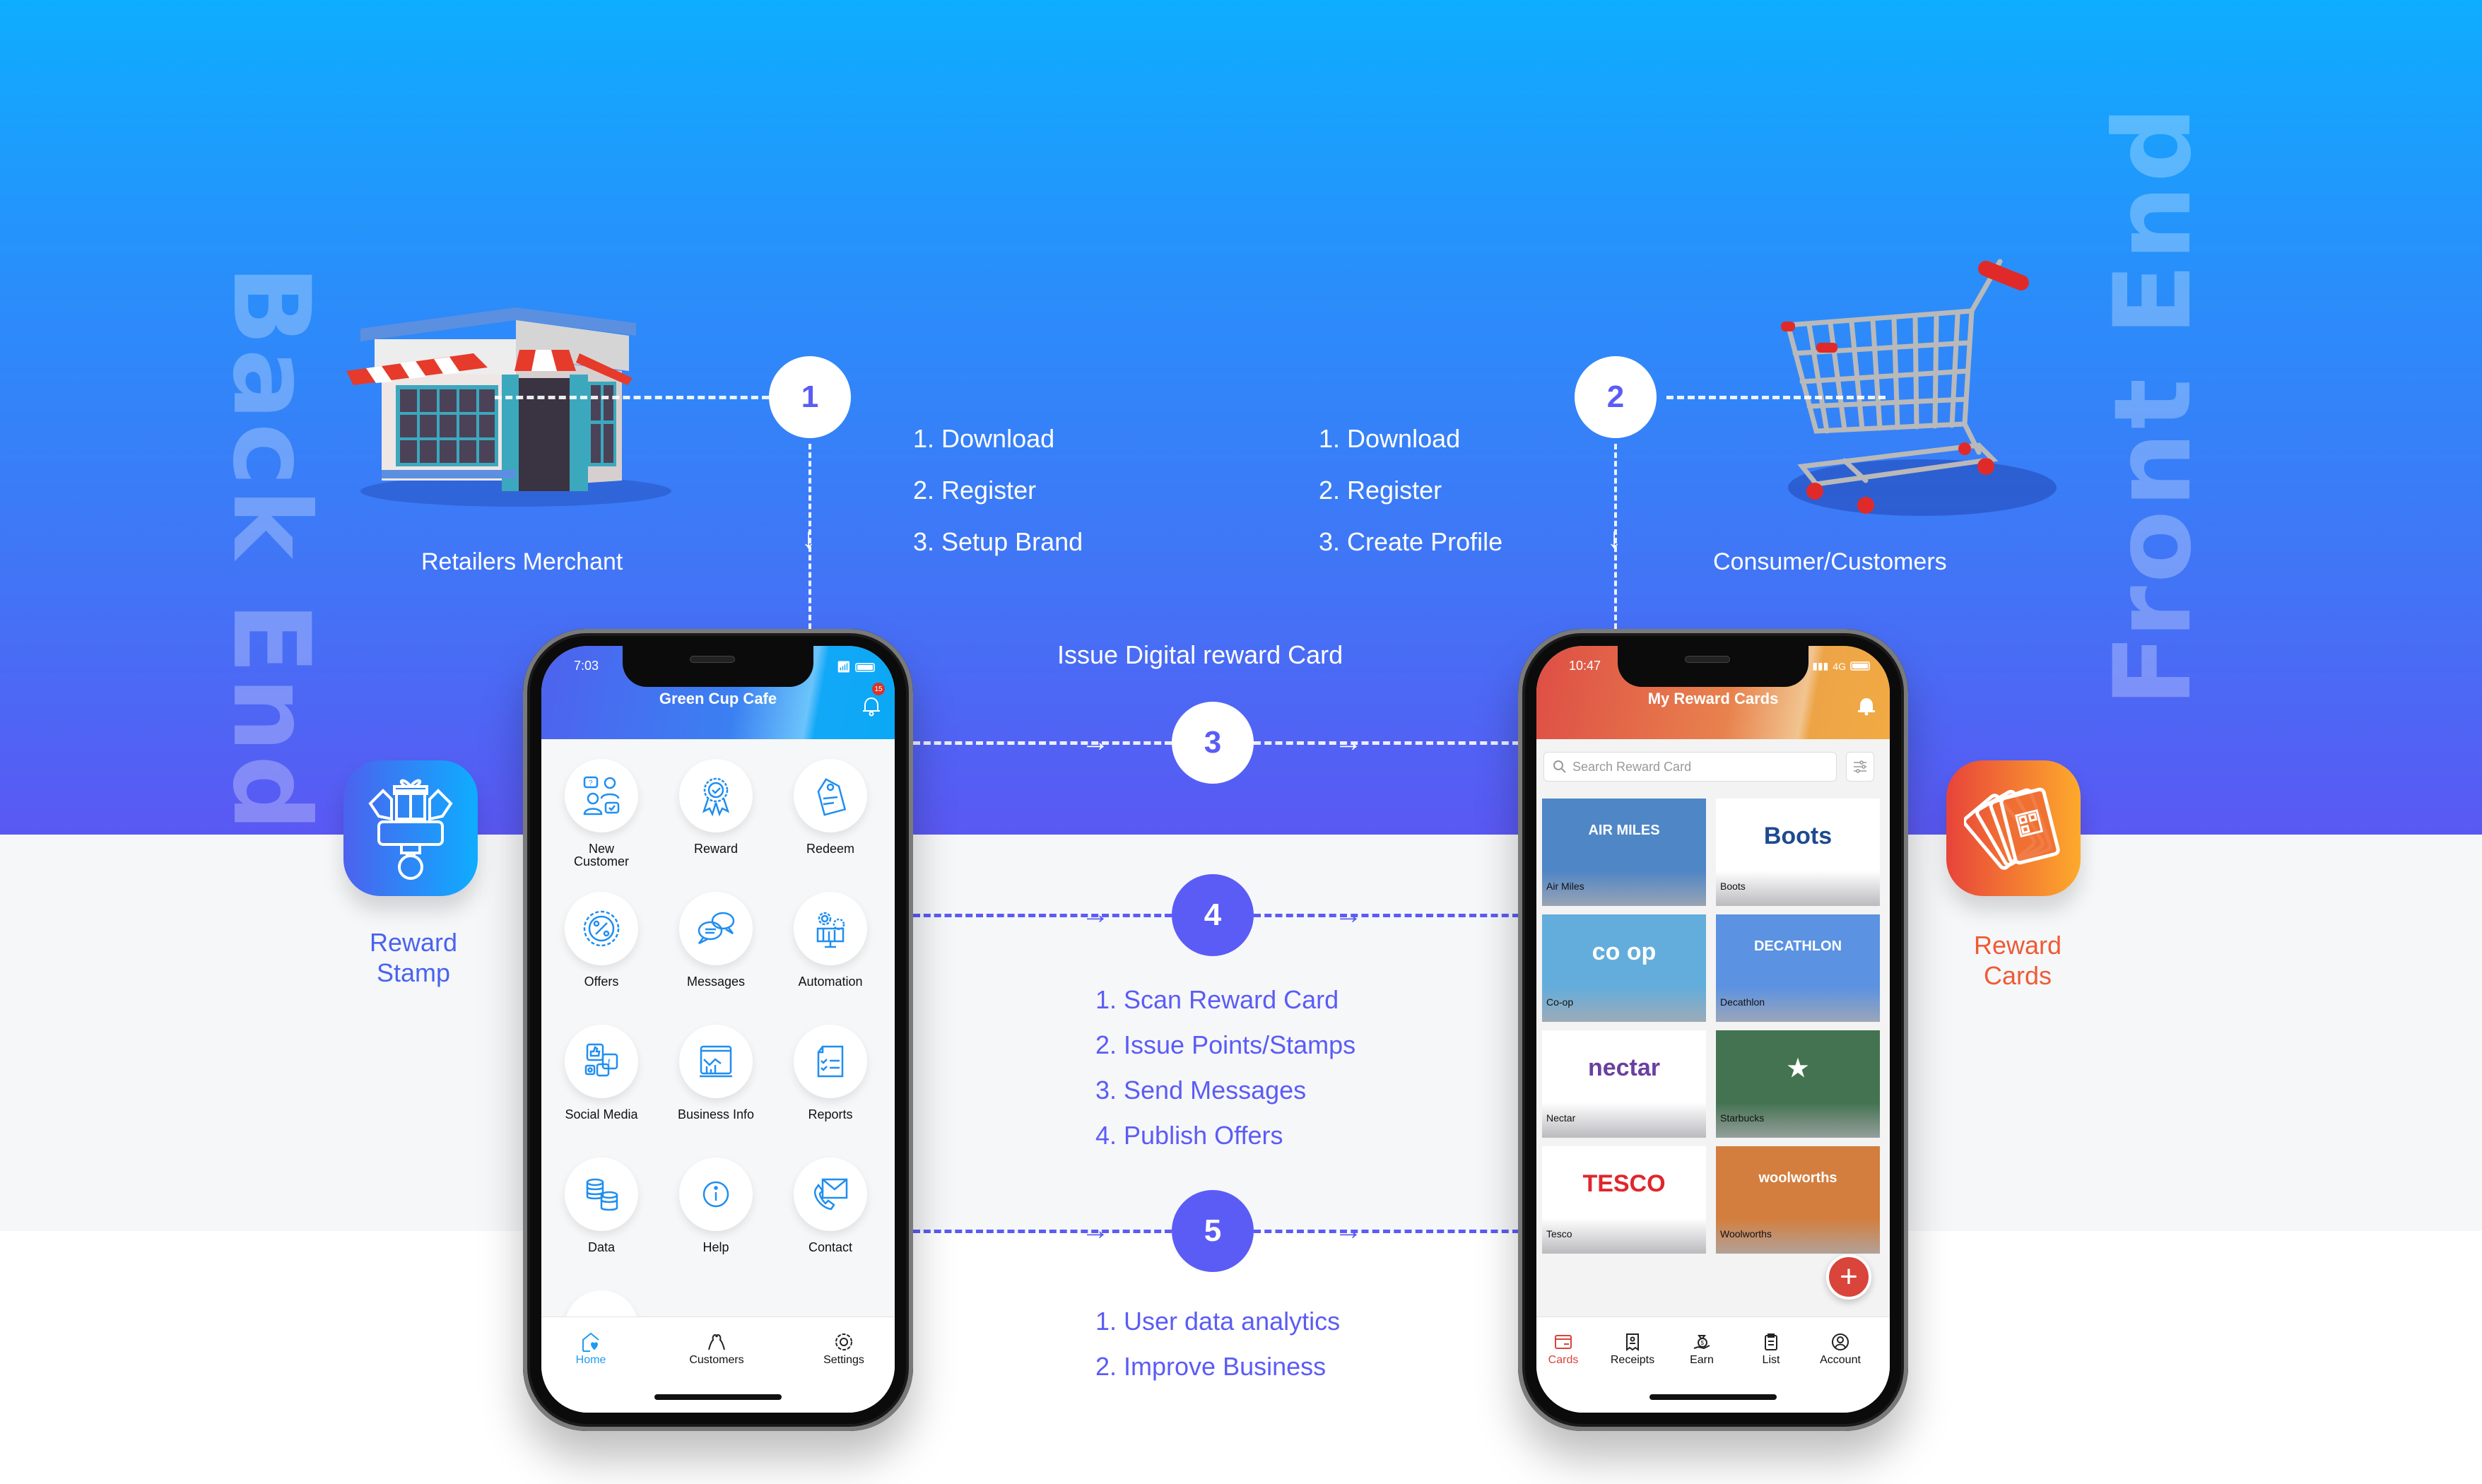 Image resolution: width=2482 pixels, height=1484 pixels. What do you see at coordinates (830, 1206) in the screenshot?
I see `menu-item-contact: Contact` at bounding box center [830, 1206].